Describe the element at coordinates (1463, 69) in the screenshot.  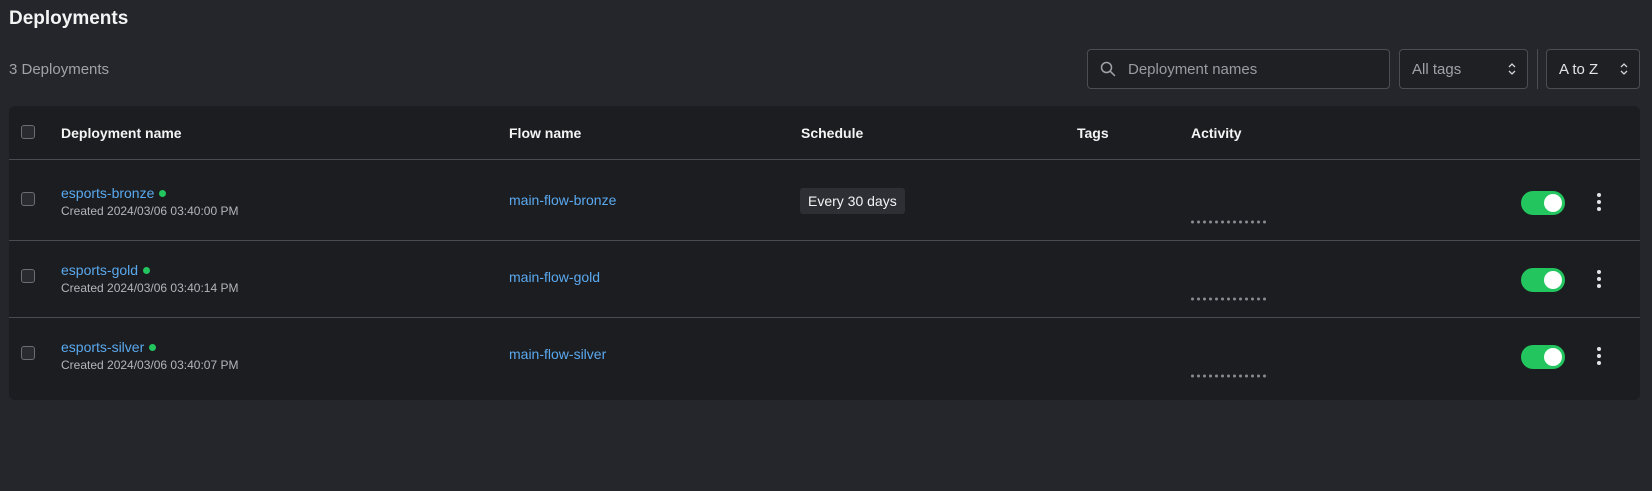
I see `tags-filter-select: All tags` at that location.